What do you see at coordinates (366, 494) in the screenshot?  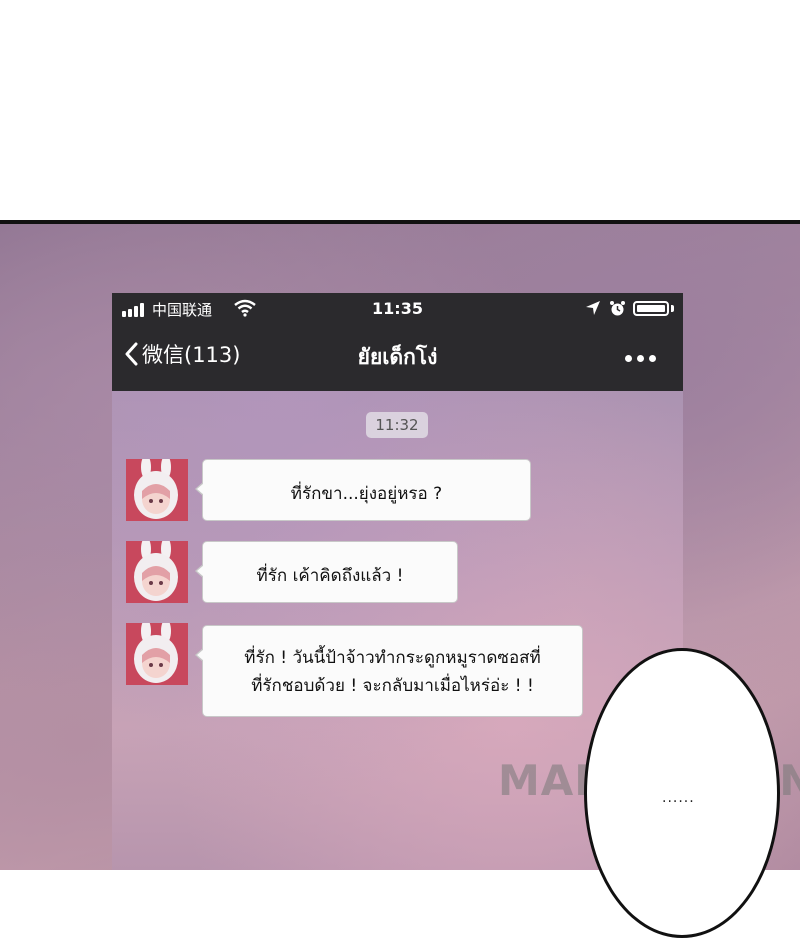 I see `message-text: ที่รักขา...ยุ่งอยู่หรอ ?` at bounding box center [366, 494].